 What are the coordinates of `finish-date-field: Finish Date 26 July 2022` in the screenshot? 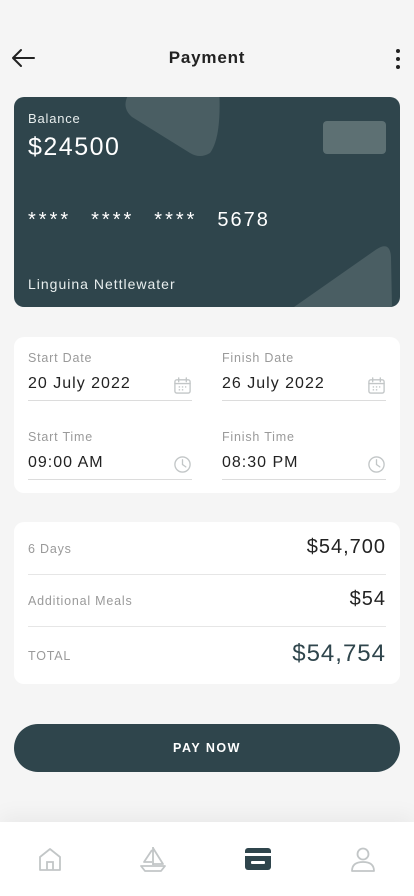 It's located at (304, 376).